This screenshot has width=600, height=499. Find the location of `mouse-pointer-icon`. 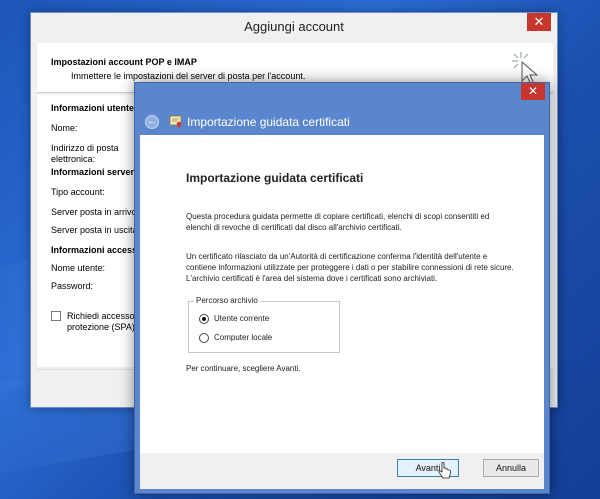

mouse-pointer-icon is located at coordinates (445, 470).